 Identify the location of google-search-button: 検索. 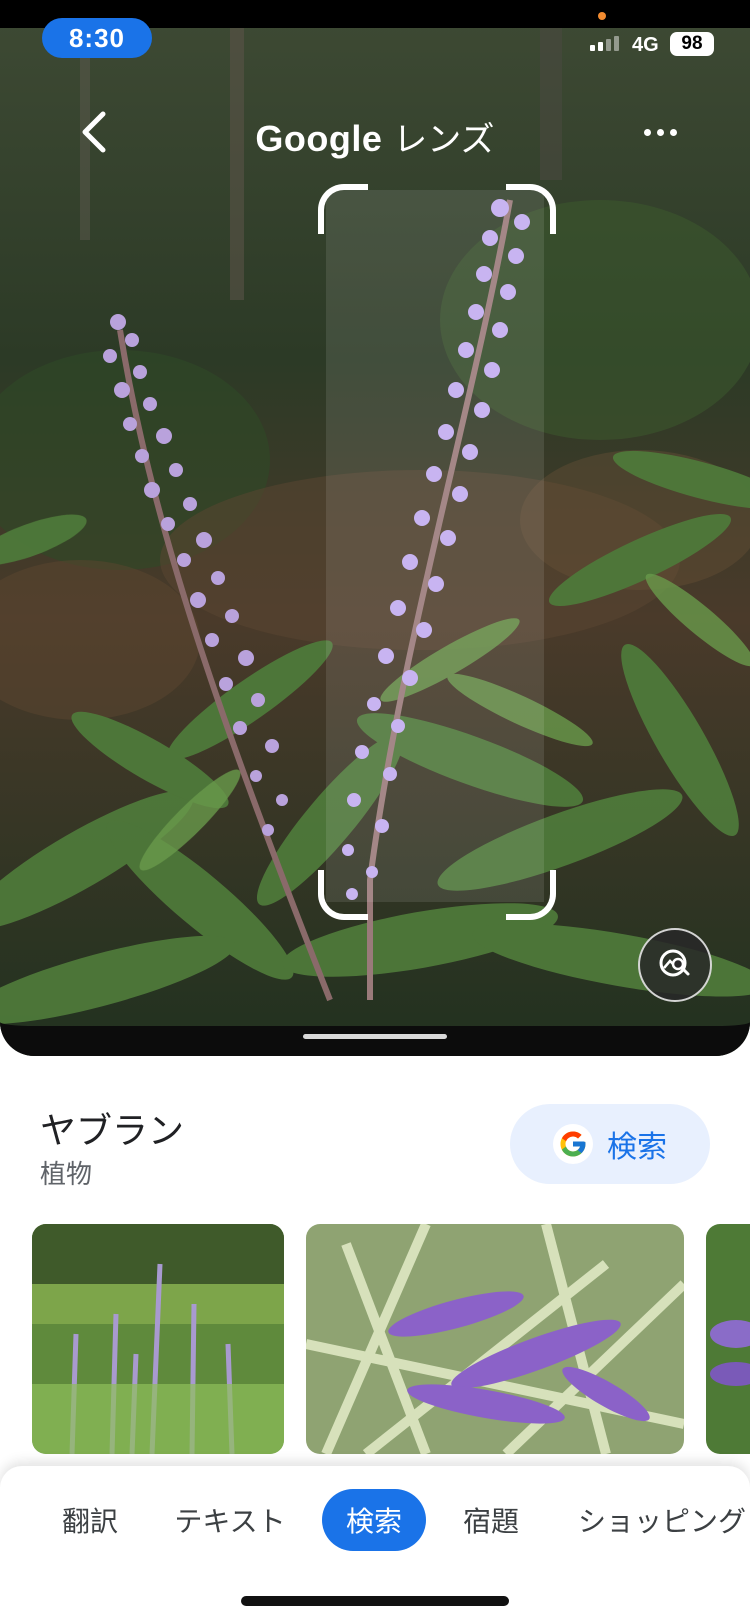
(610, 1144).